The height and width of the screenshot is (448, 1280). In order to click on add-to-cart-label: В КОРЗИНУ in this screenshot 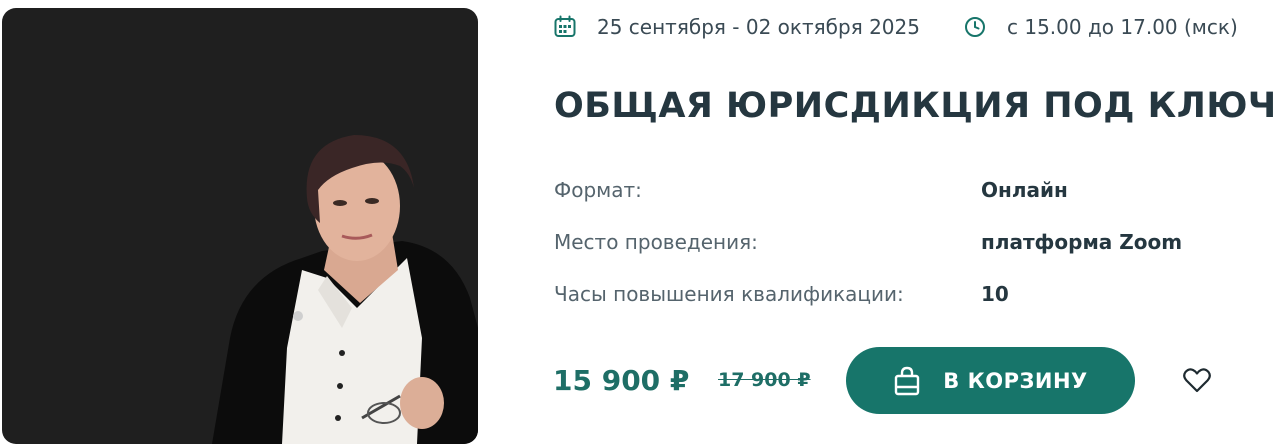, I will do `click(1015, 380)`.